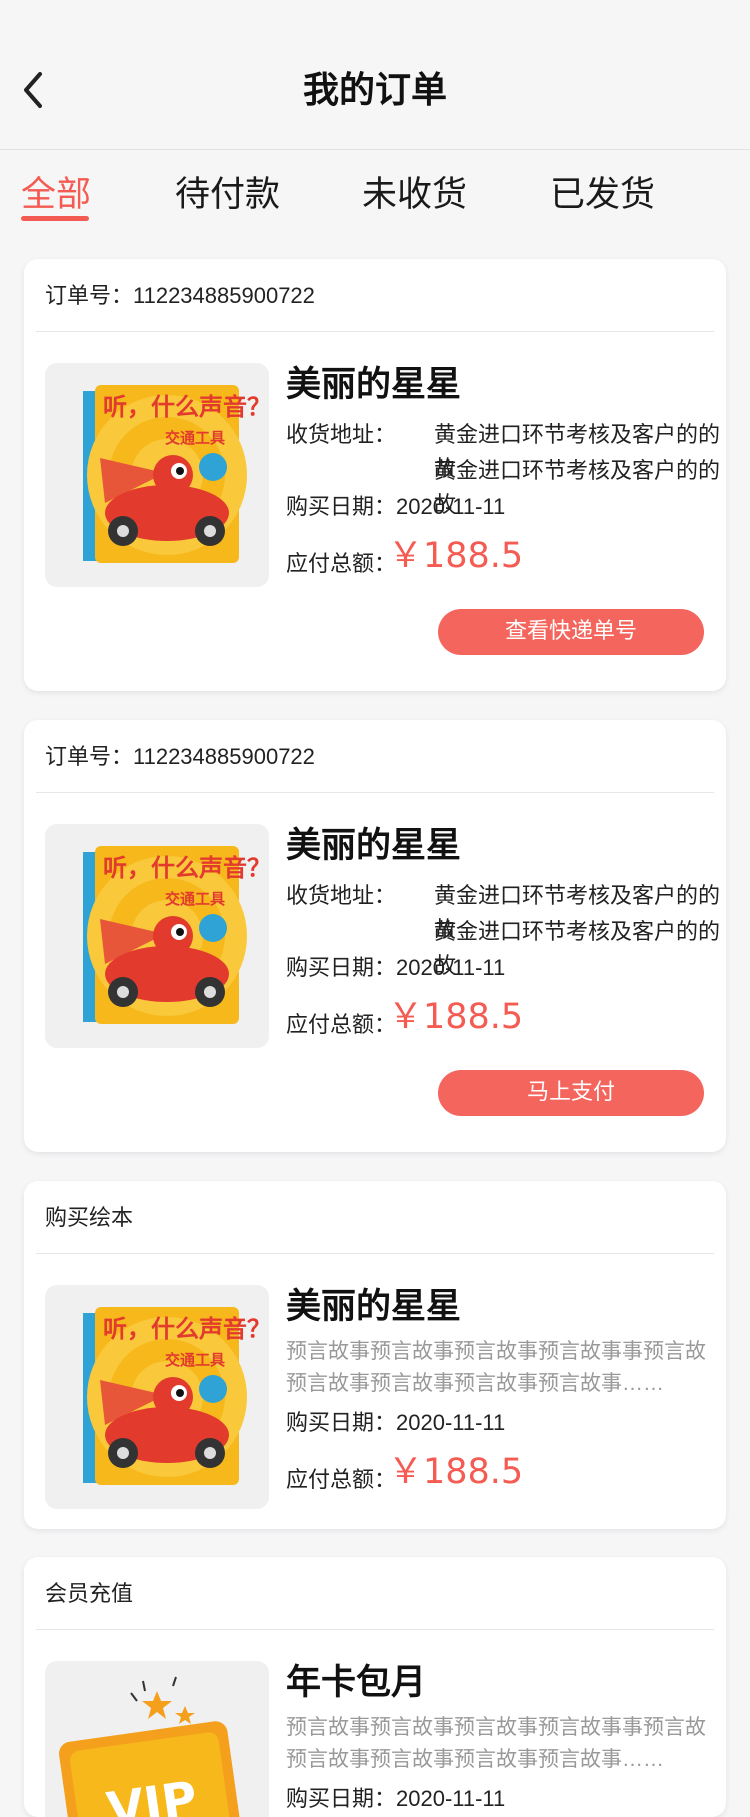  I want to click on tab-not-received: 未收货, so click(414, 195).